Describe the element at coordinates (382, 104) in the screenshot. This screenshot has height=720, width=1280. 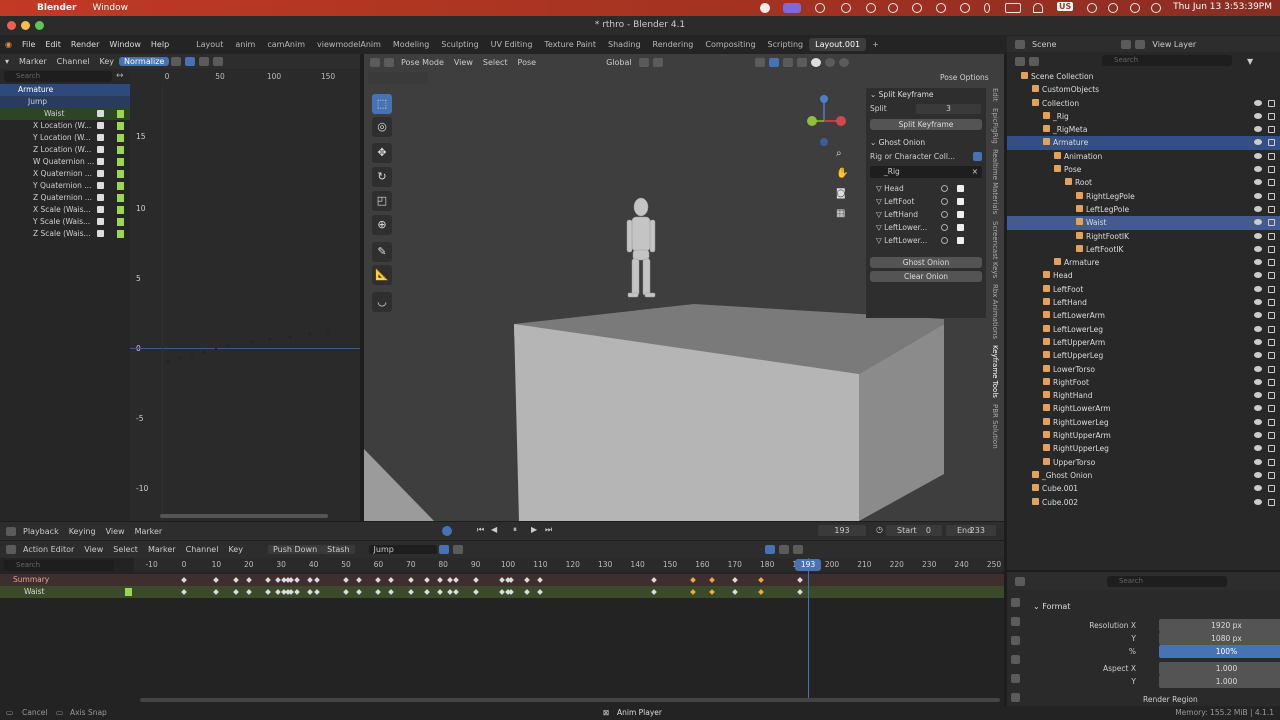
I see `select-box-tool: ⬚` at that location.